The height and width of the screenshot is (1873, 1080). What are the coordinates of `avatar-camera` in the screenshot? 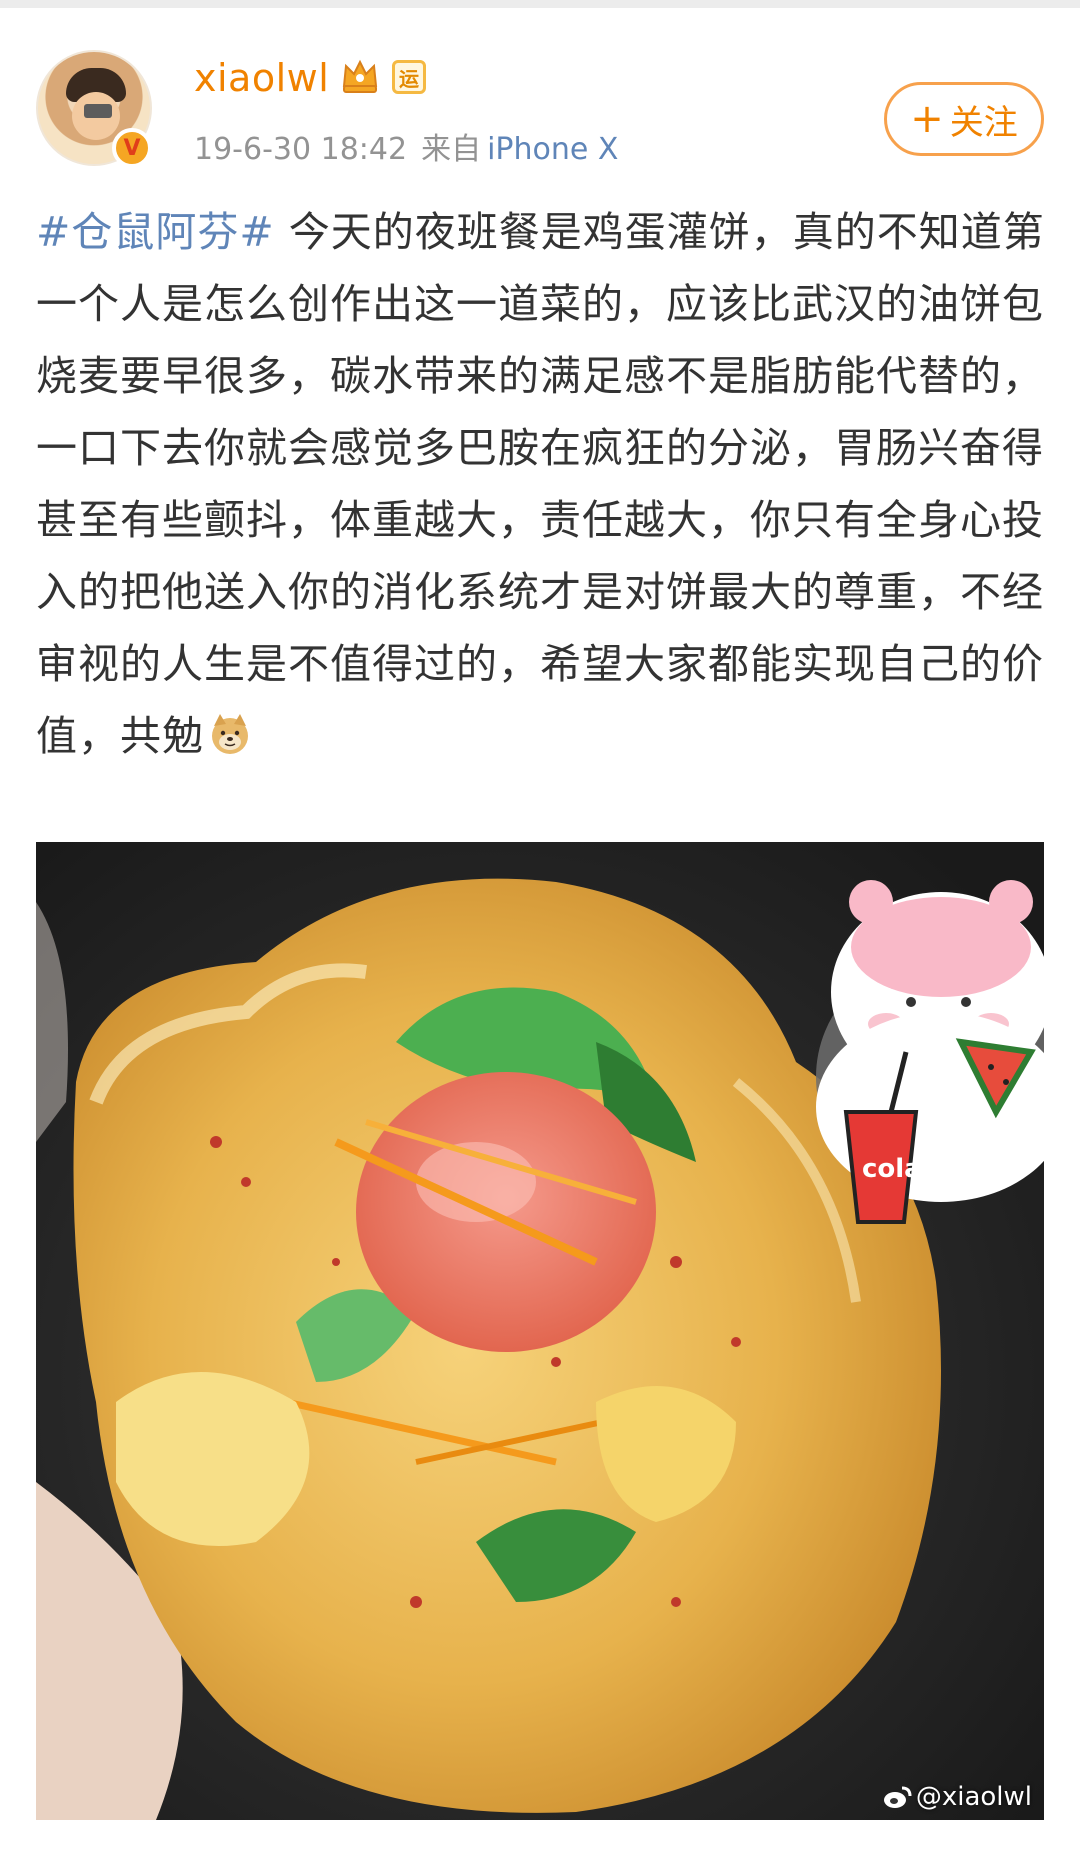 It's located at (98, 111).